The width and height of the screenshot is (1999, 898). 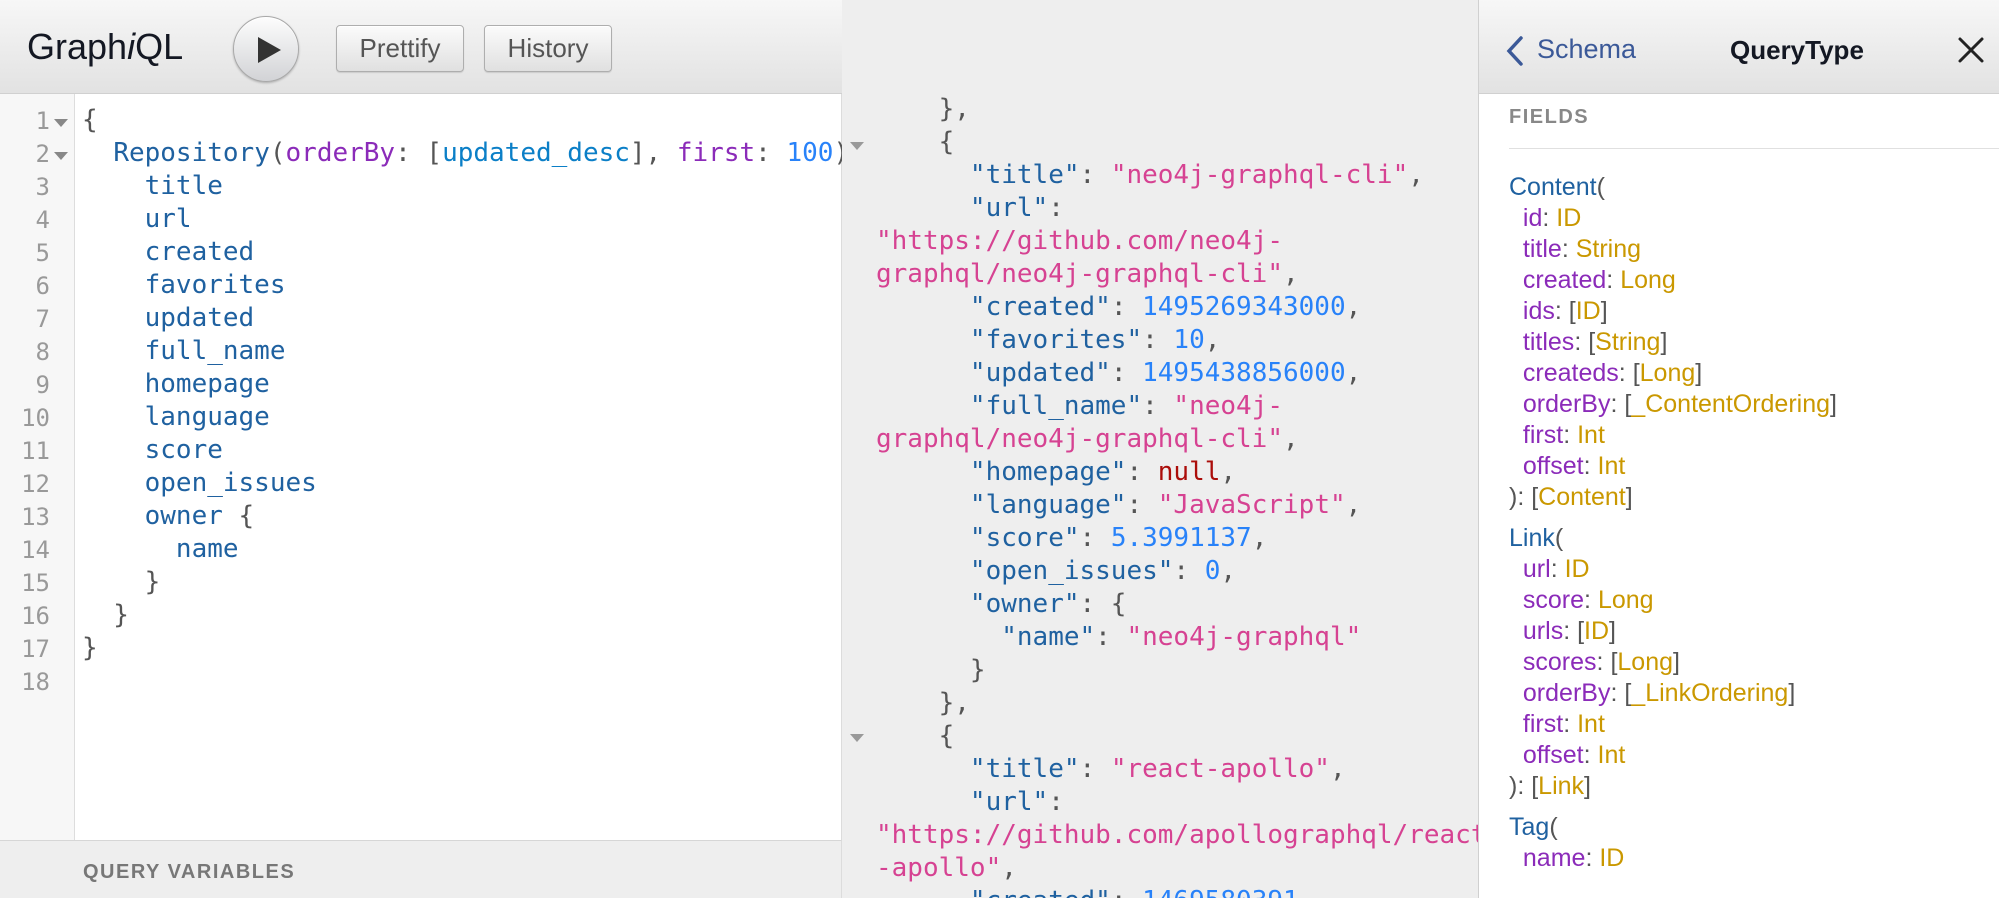 What do you see at coordinates (1001, 604) in the screenshot?
I see `result-line: "owner": {` at bounding box center [1001, 604].